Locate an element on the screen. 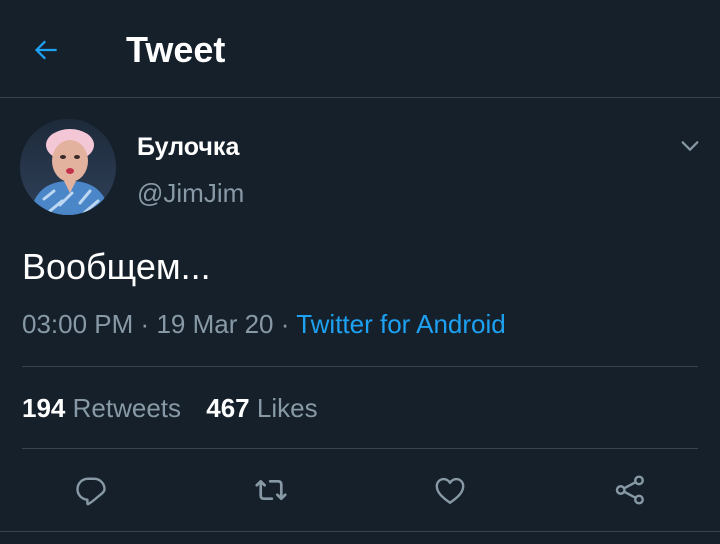 The width and height of the screenshot is (720, 544). like-icon is located at coordinates (450, 490).